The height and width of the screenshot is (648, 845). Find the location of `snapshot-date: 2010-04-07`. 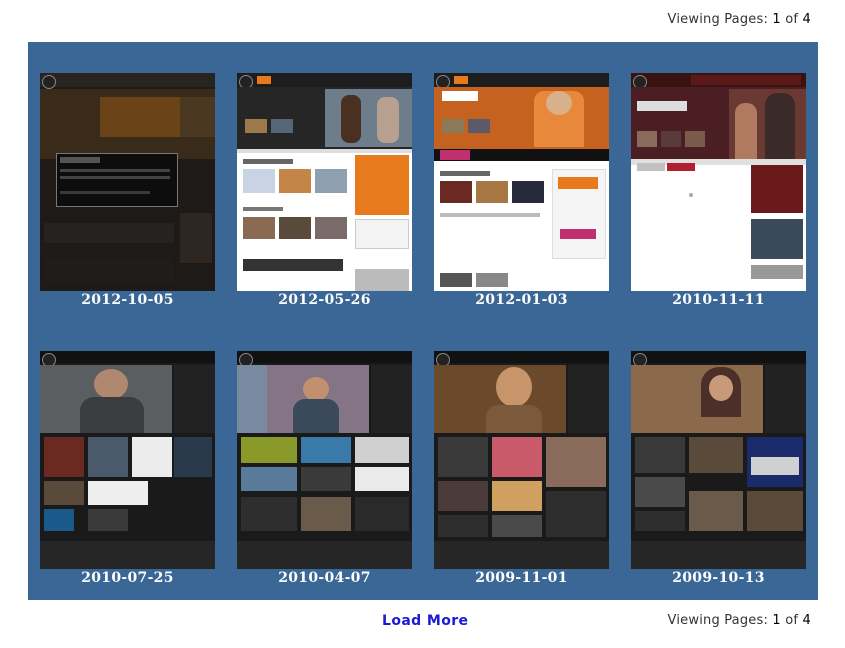

snapshot-date: 2010-04-07 is located at coordinates (324, 578).